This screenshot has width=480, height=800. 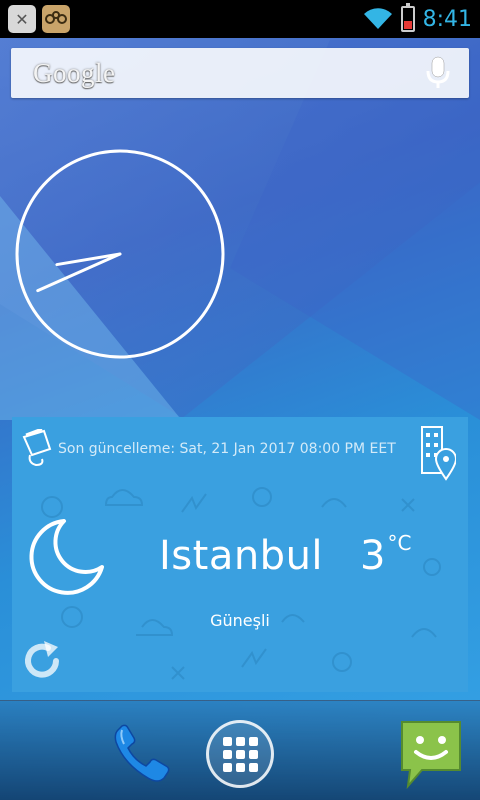 What do you see at coordinates (399, 543) in the screenshot?
I see `temperature-unit: °C` at bounding box center [399, 543].